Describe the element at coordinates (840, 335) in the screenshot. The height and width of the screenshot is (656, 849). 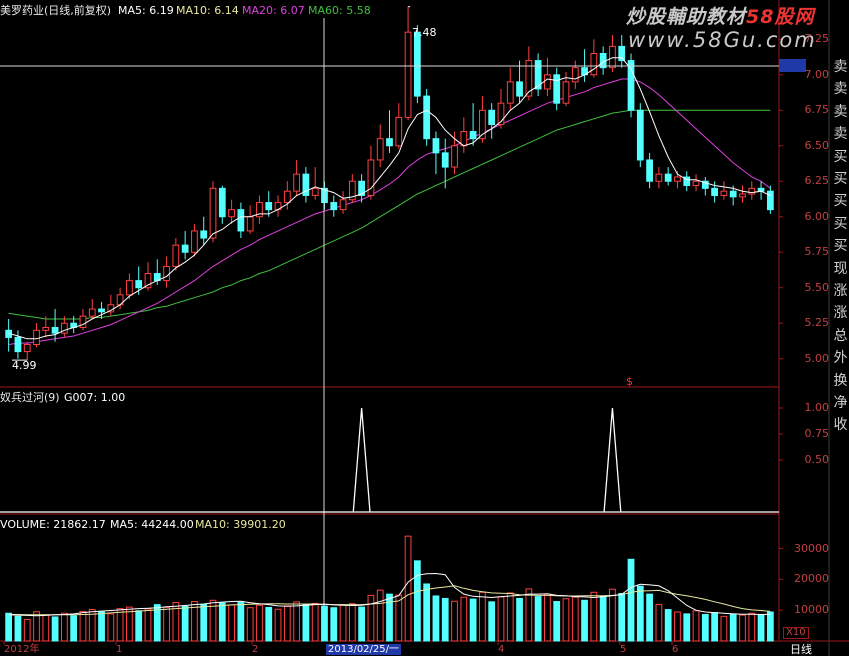
I see `side-panel-label: 总` at that location.